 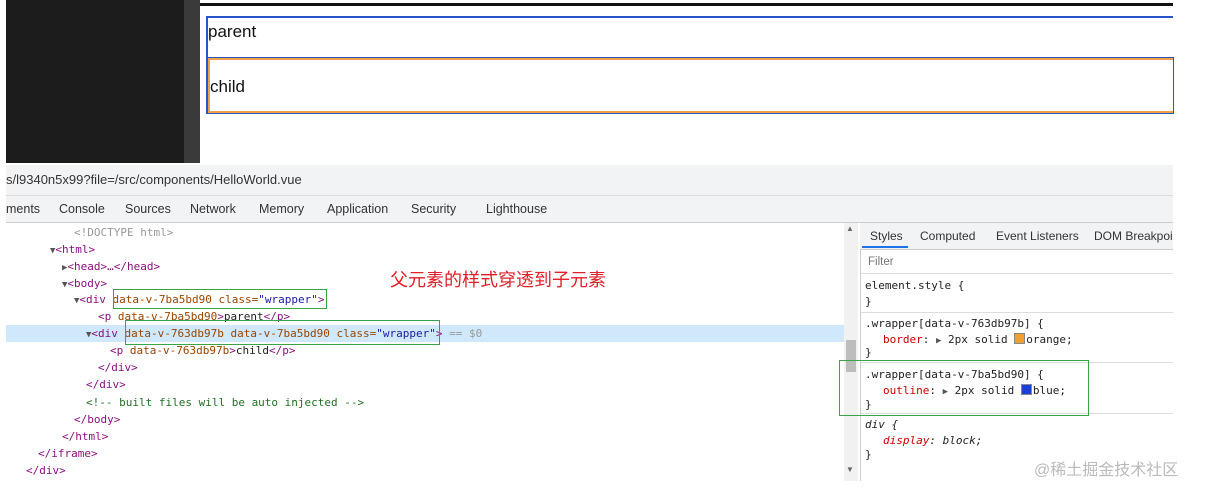 What do you see at coordinates (82, 209) in the screenshot?
I see `tab-console: Console` at bounding box center [82, 209].